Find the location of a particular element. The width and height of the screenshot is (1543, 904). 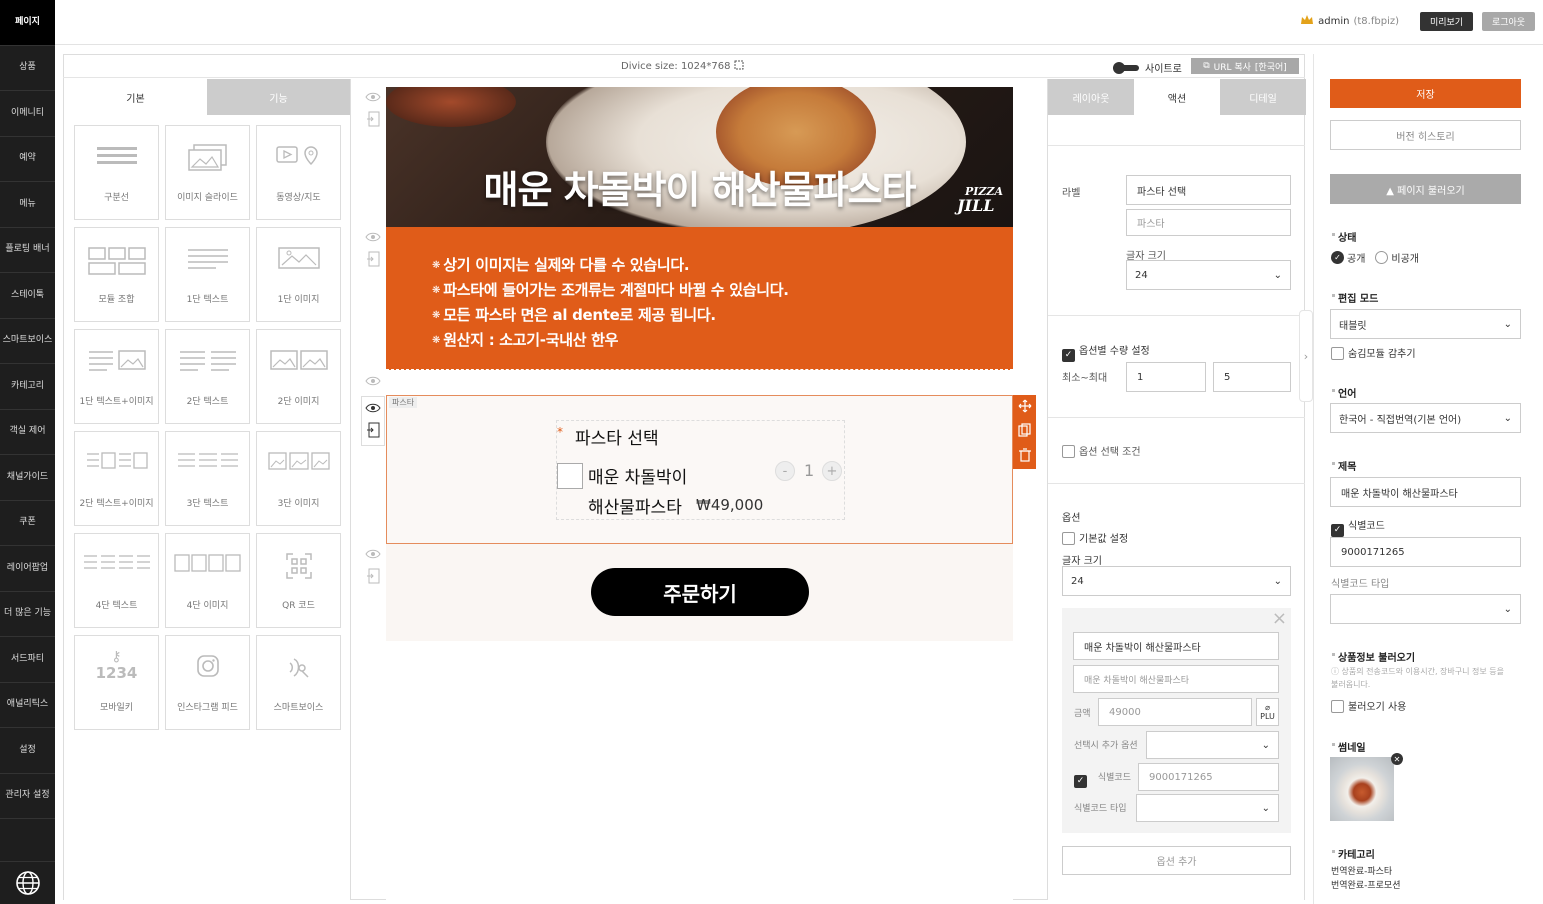

plu-button: ⌀ PLU is located at coordinates (1267, 712).